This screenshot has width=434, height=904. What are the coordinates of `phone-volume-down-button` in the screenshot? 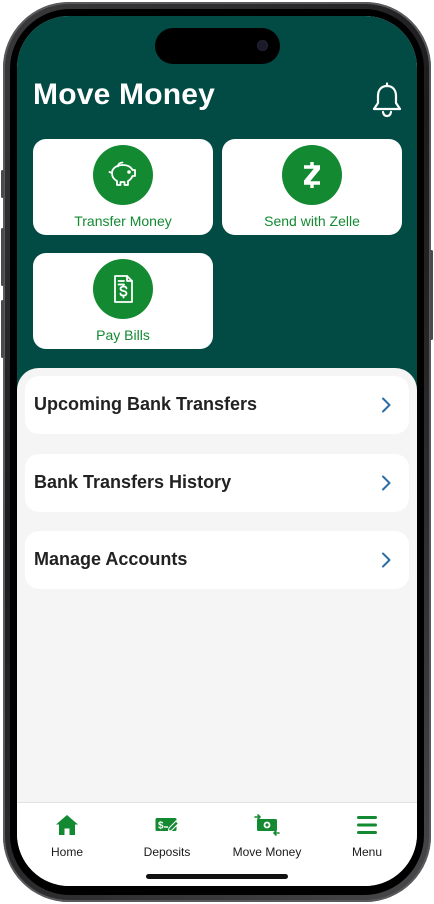 It's located at (2, 329).